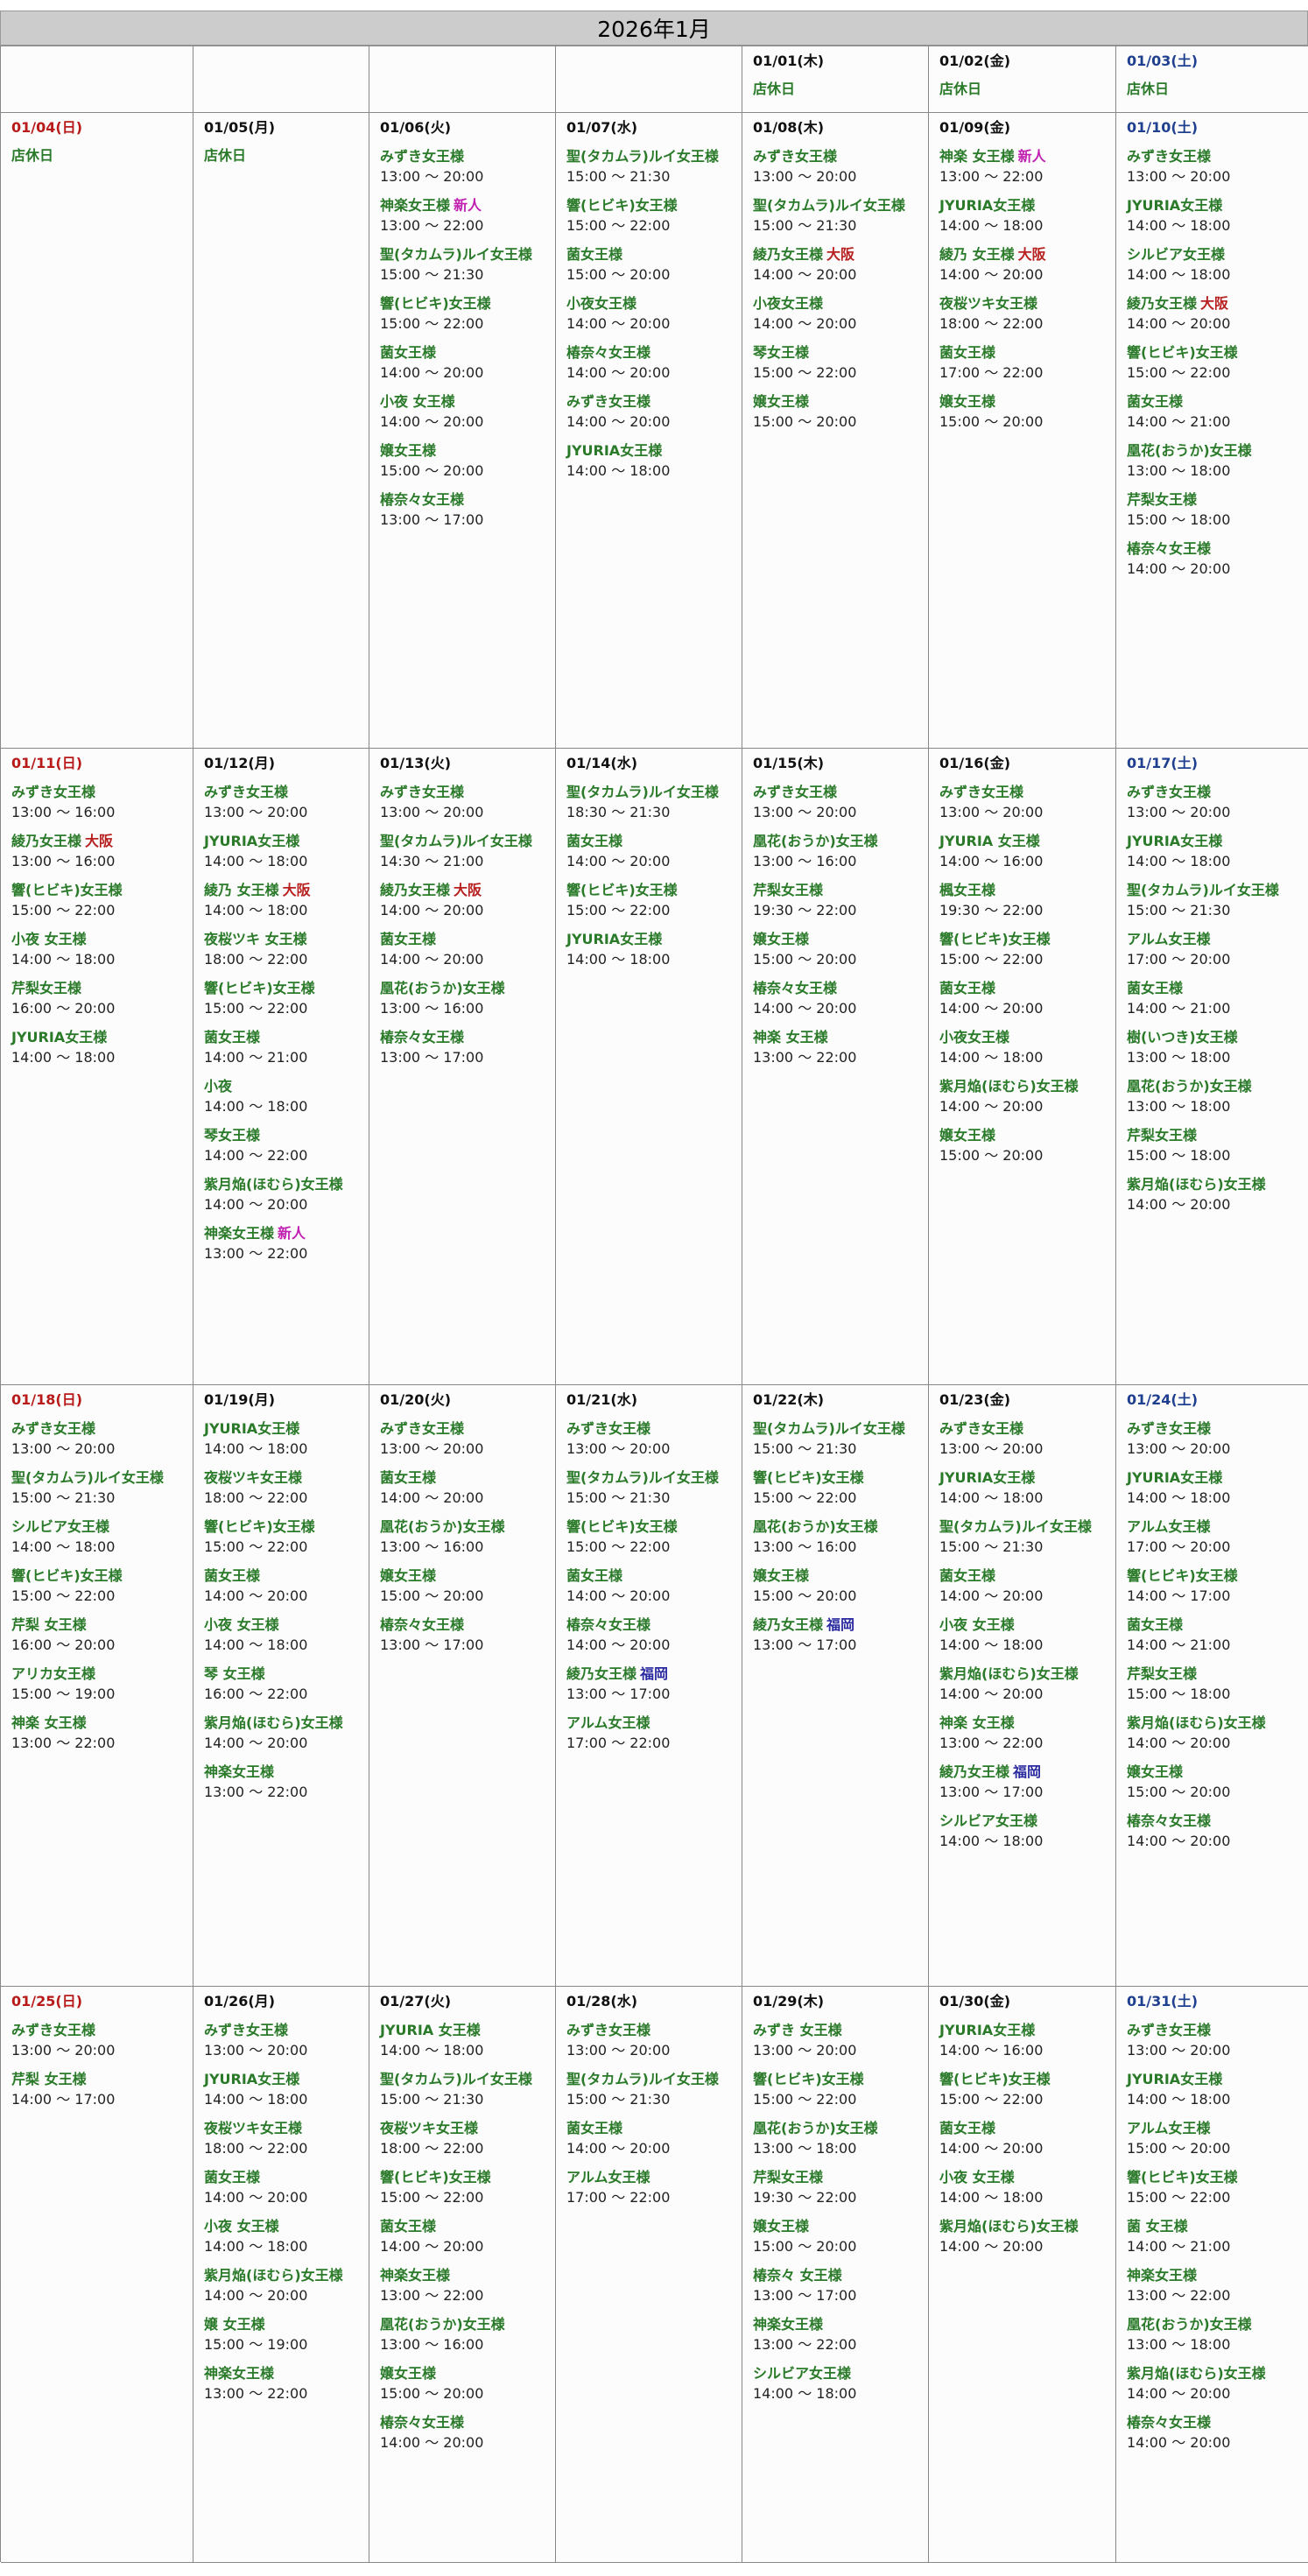  Describe the element at coordinates (991, 861) in the screenshot. I see `shift-time: 14:00 ～ 16:00` at that location.